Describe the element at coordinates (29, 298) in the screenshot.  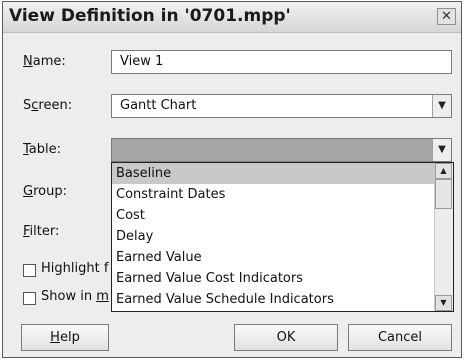
I see `show-in-menu-checkbox` at that location.